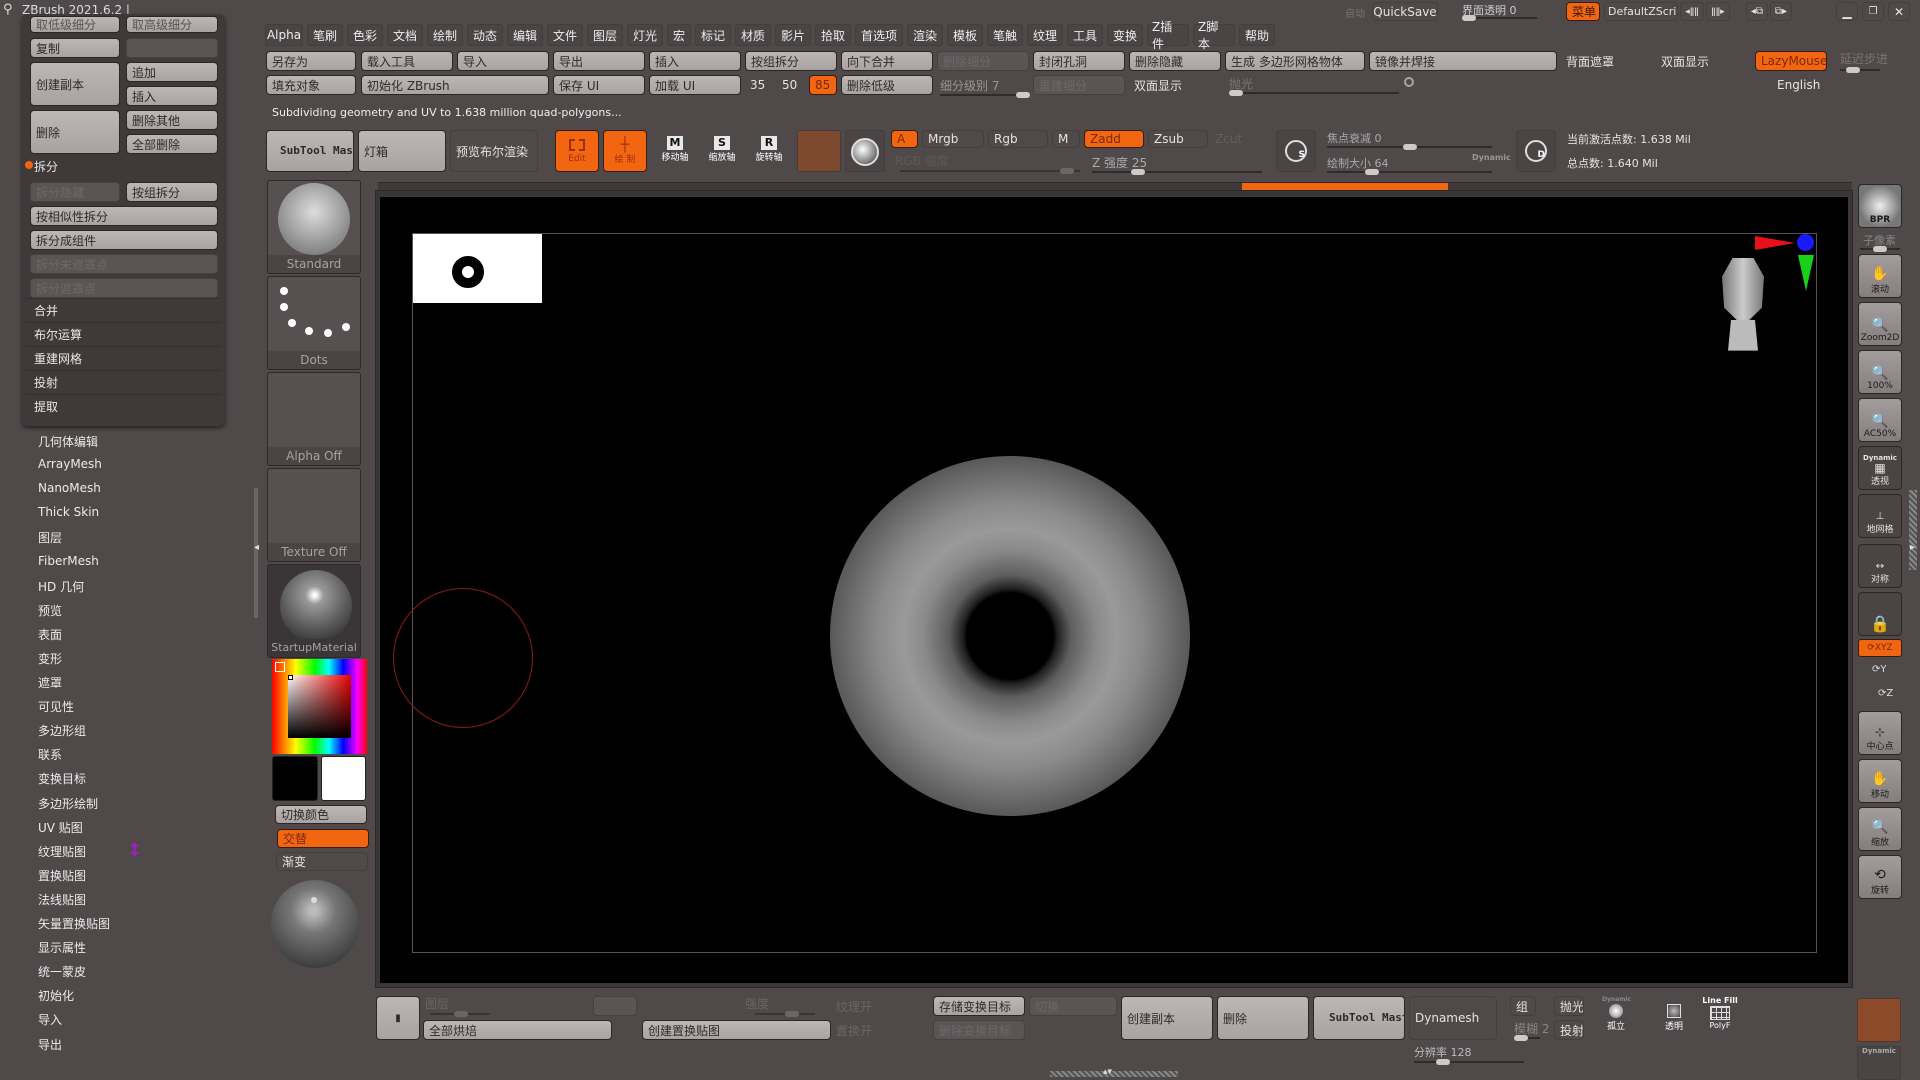  Describe the element at coordinates (172, 24) in the screenshot. I see `higher-subdiv-button: 取高级细分` at that location.